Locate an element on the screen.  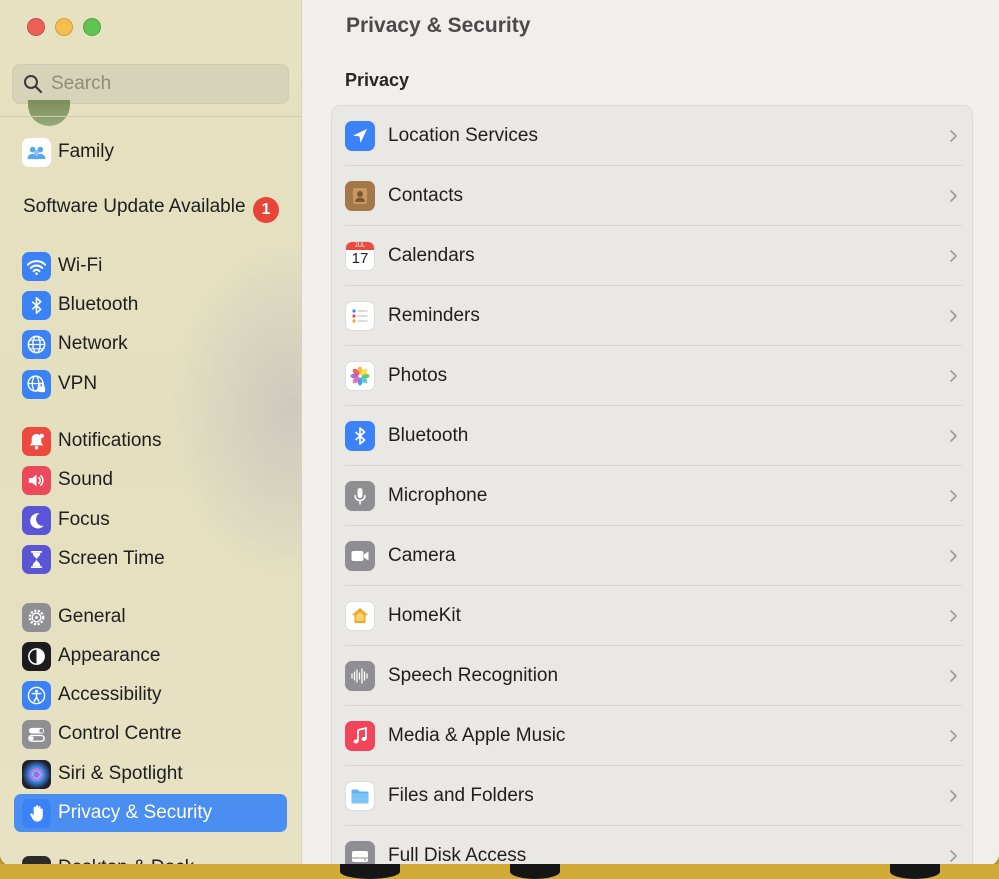
sidebar-item-accessibility: Accessibility is located at coordinates (150, 695).